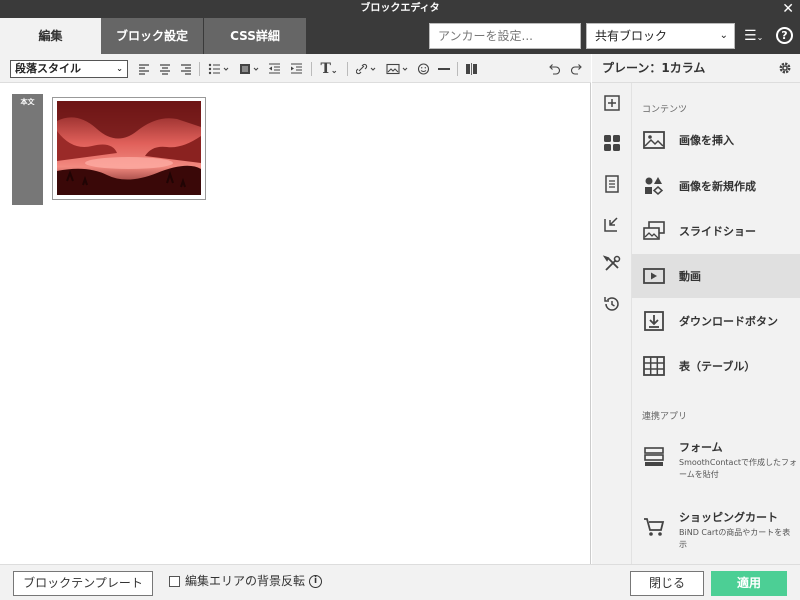 This screenshot has height=600, width=800. I want to click on align-left-icon, so click(144, 69).